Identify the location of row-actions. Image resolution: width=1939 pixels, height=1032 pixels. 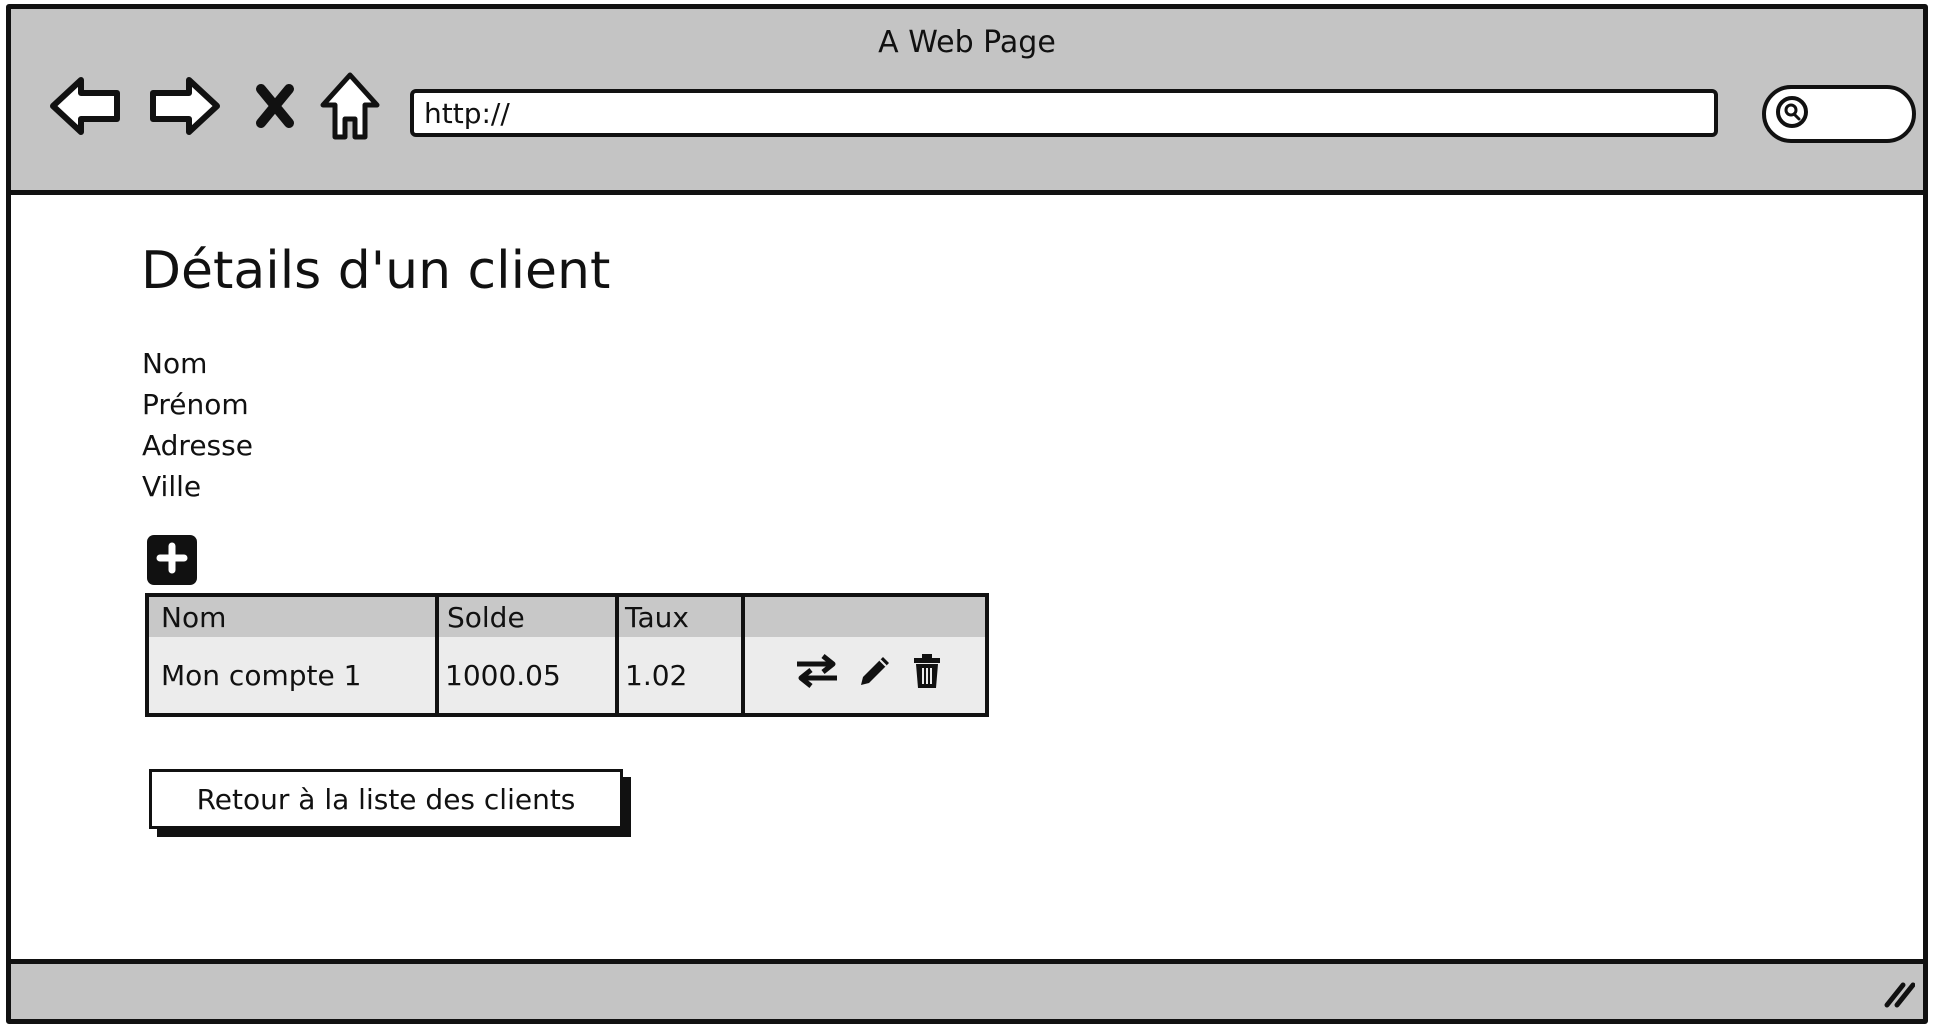
(869, 671).